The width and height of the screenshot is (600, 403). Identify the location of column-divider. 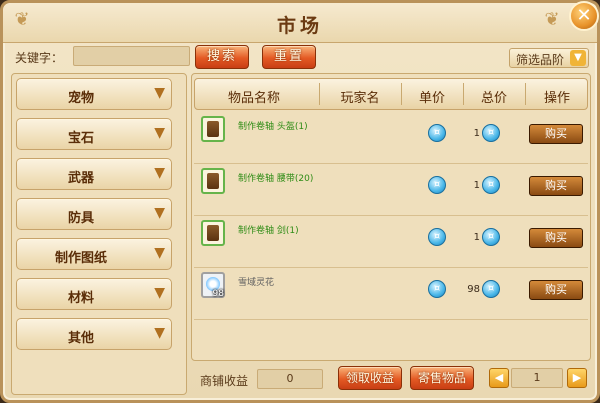
(319, 94).